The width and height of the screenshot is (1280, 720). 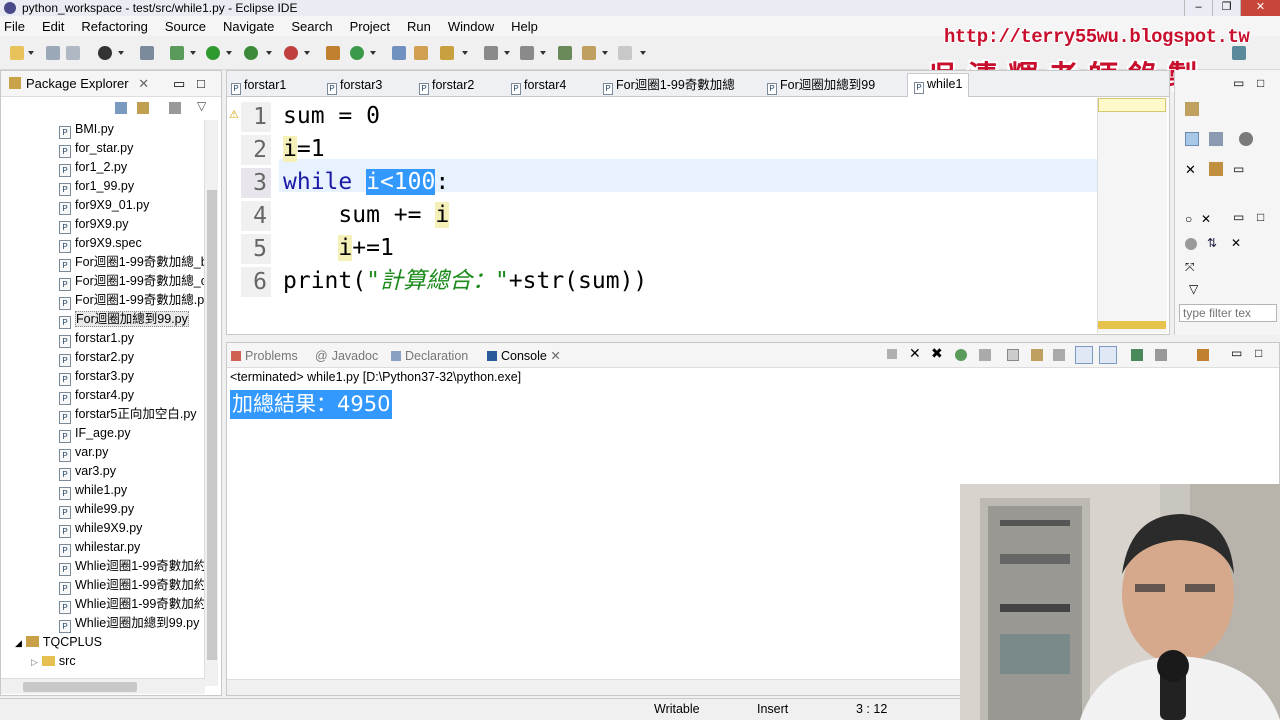 What do you see at coordinates (1192, 109) in the screenshot?
I see `new-window-icon` at bounding box center [1192, 109].